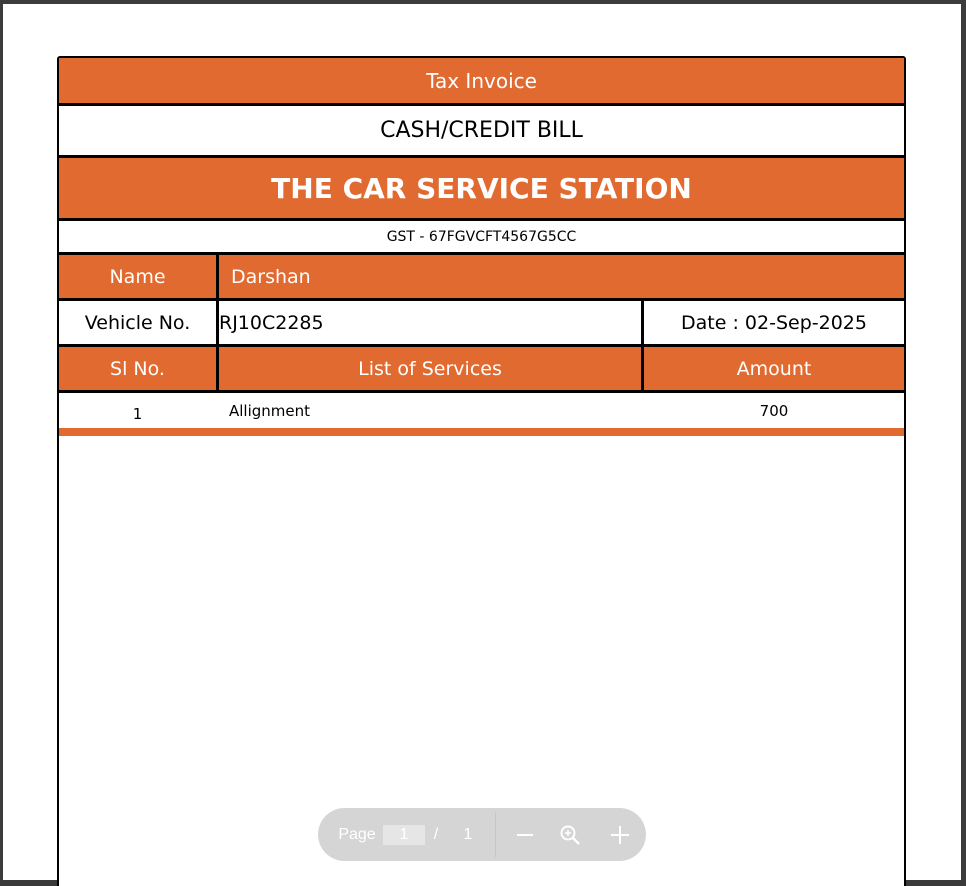 This screenshot has width=966, height=886. I want to click on bill-type: CASH/CREDIT BILL, so click(481, 130).